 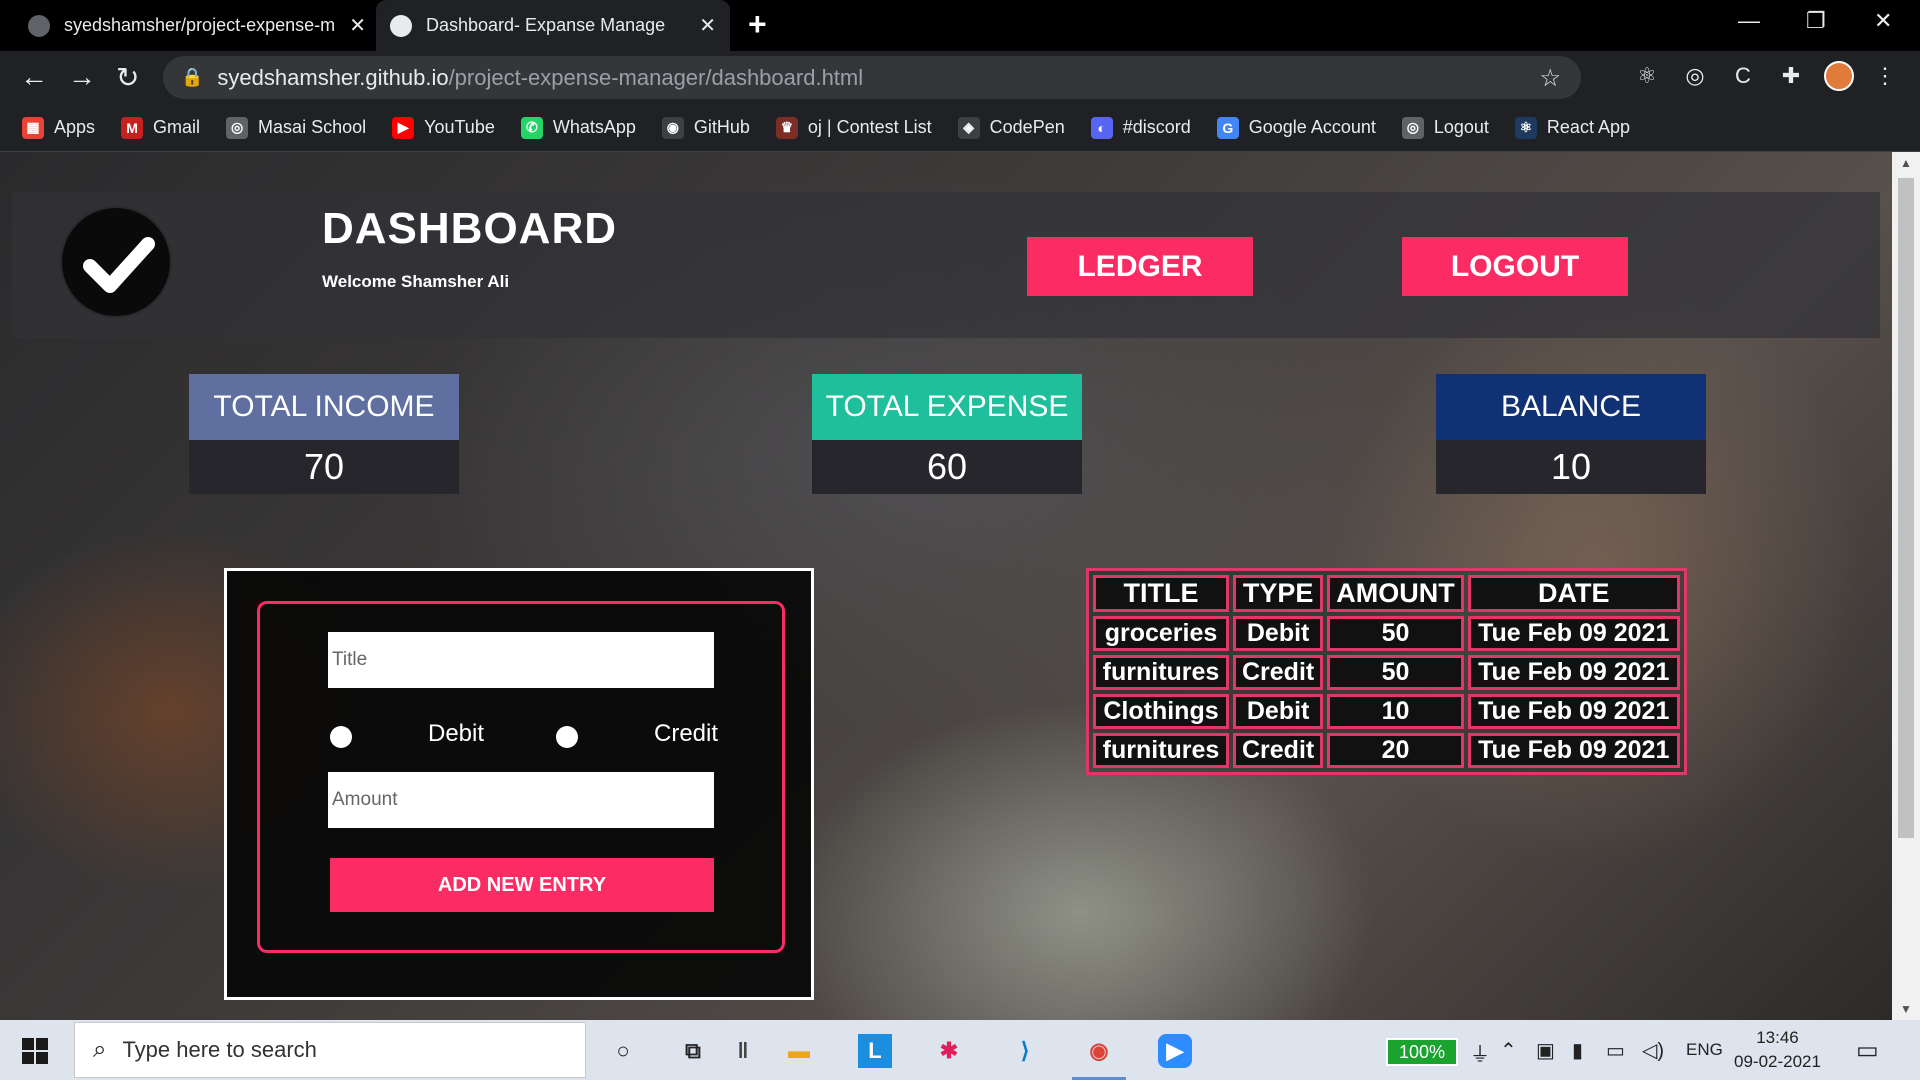 What do you see at coordinates (1175, 1051) in the screenshot?
I see `zoom-icon: ▶` at bounding box center [1175, 1051].